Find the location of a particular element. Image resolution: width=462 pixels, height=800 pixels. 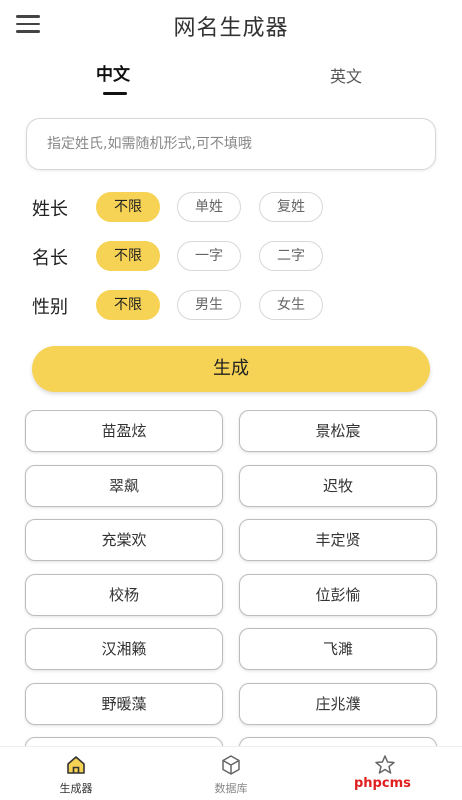

tab-chinese: 中文 is located at coordinates (113, 72).